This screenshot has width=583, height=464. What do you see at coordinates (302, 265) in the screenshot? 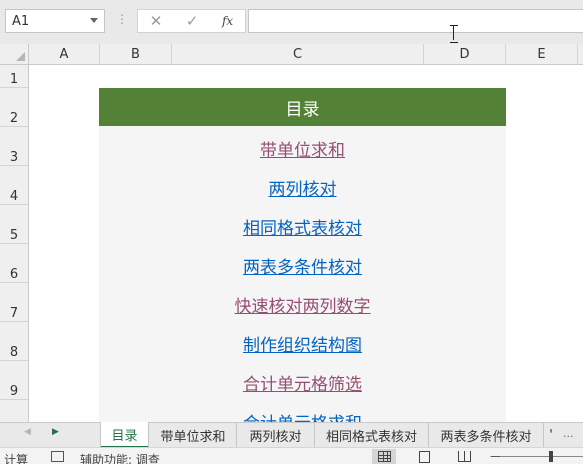
I see `toc-link: 两表多条件核对` at bounding box center [302, 265].